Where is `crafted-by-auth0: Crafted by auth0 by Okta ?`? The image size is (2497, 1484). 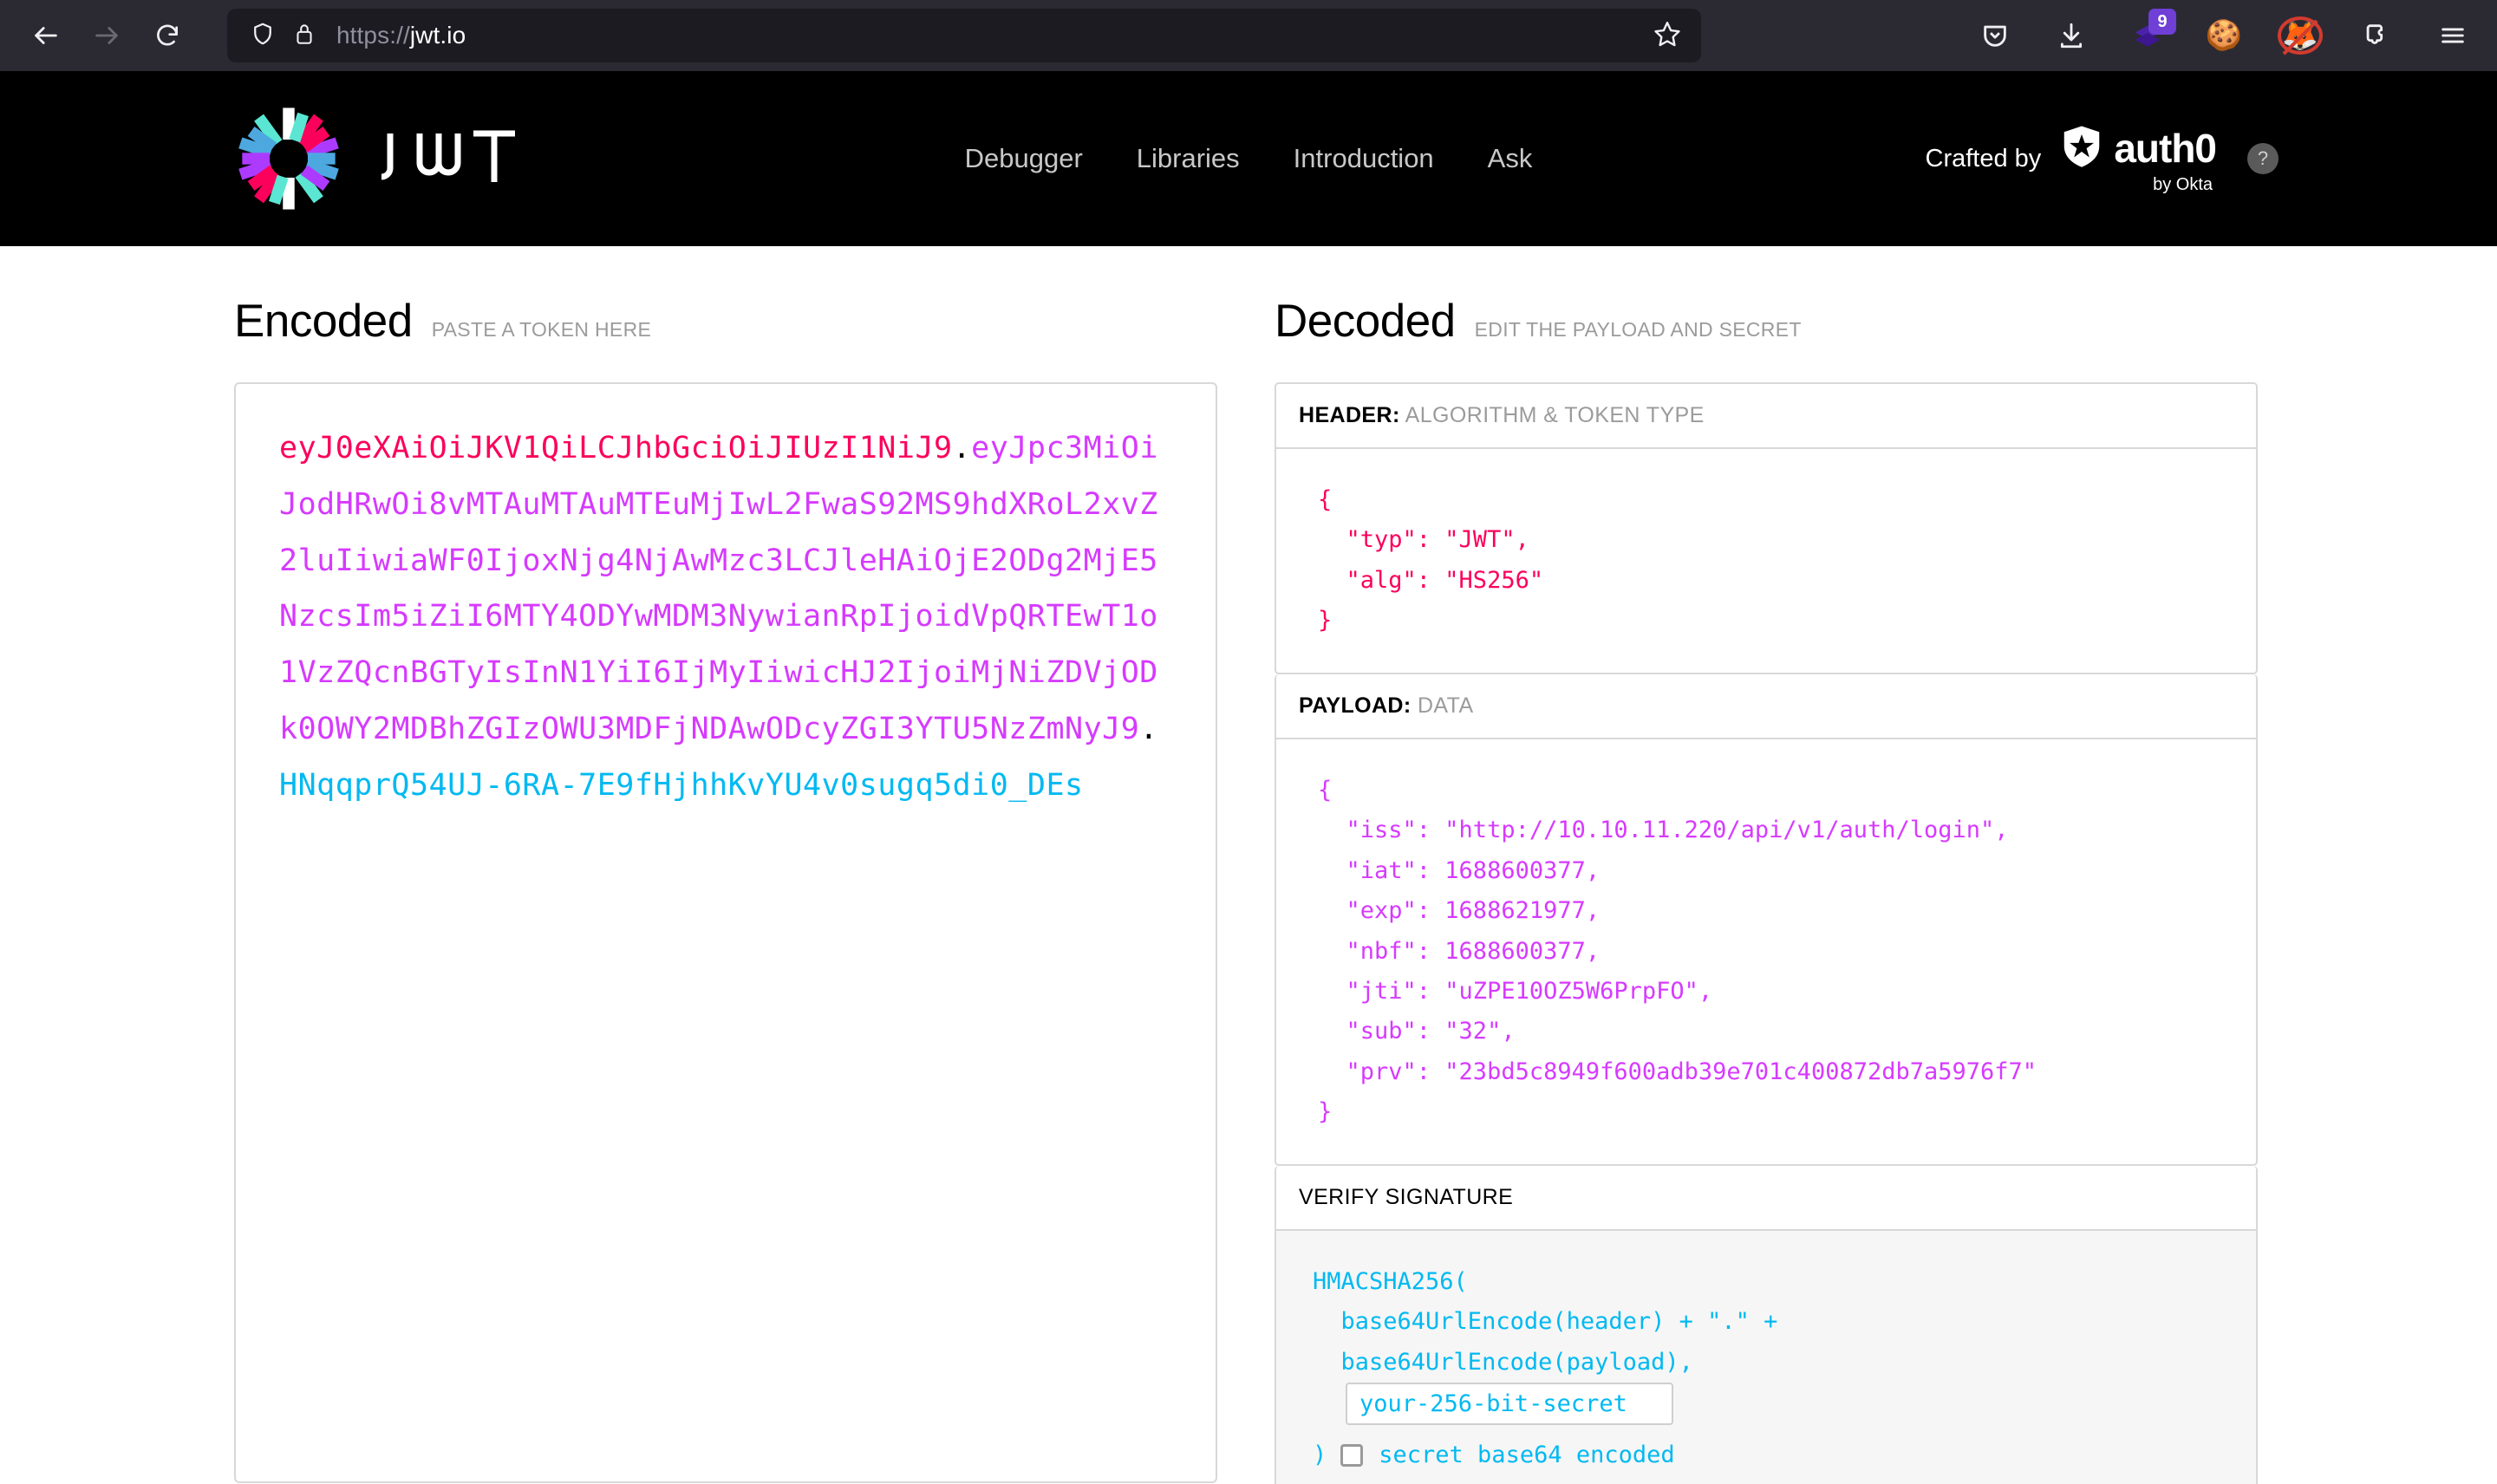 crafted-by-auth0: Crafted by auth0 by Okta ? is located at coordinates (2102, 158).